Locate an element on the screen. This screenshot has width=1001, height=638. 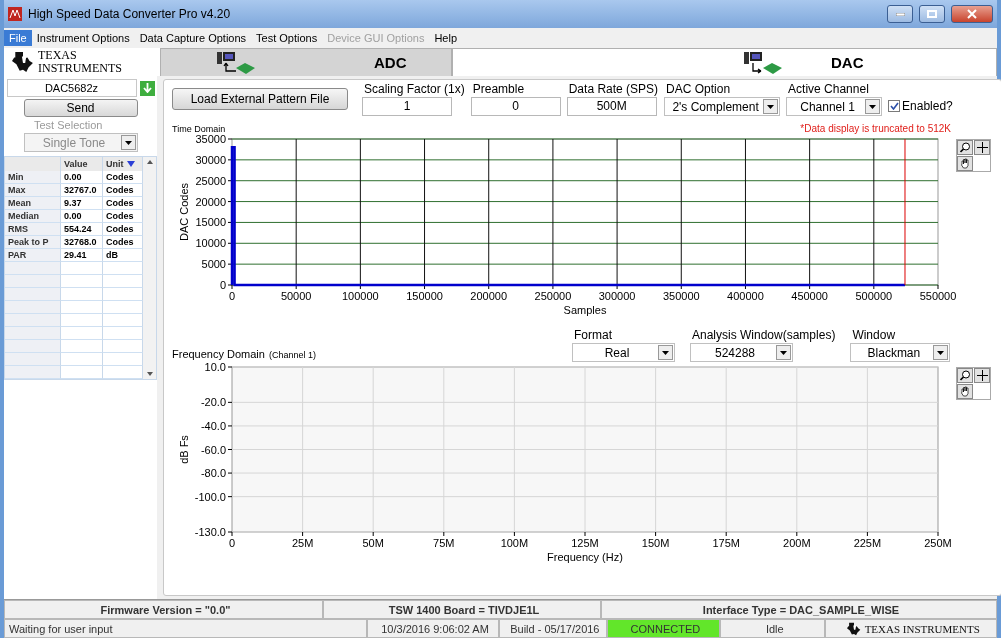
close-icon is located at coordinates (972, 14).